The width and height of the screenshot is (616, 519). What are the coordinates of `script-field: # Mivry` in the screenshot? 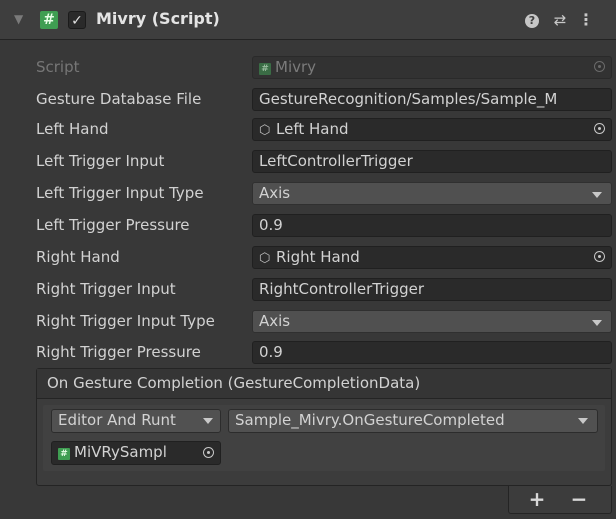 It's located at (432, 67).